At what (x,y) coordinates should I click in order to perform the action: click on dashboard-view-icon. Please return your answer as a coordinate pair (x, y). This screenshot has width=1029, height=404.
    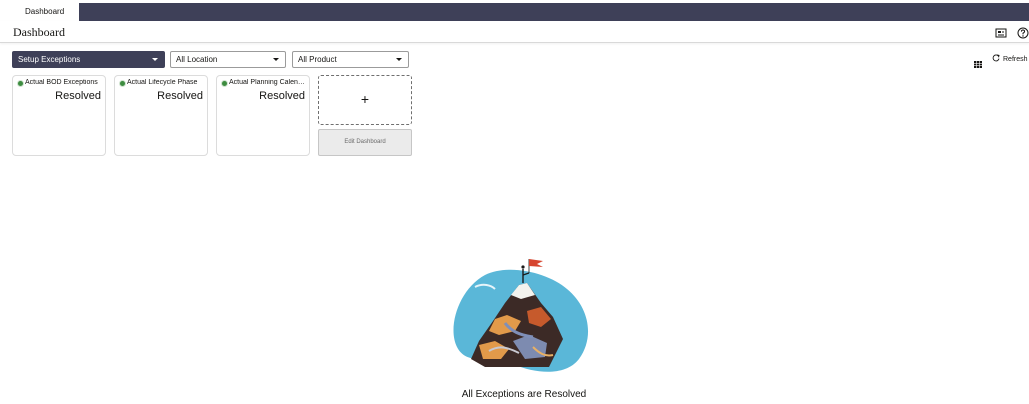
    Looking at the image, I should click on (1001, 32).